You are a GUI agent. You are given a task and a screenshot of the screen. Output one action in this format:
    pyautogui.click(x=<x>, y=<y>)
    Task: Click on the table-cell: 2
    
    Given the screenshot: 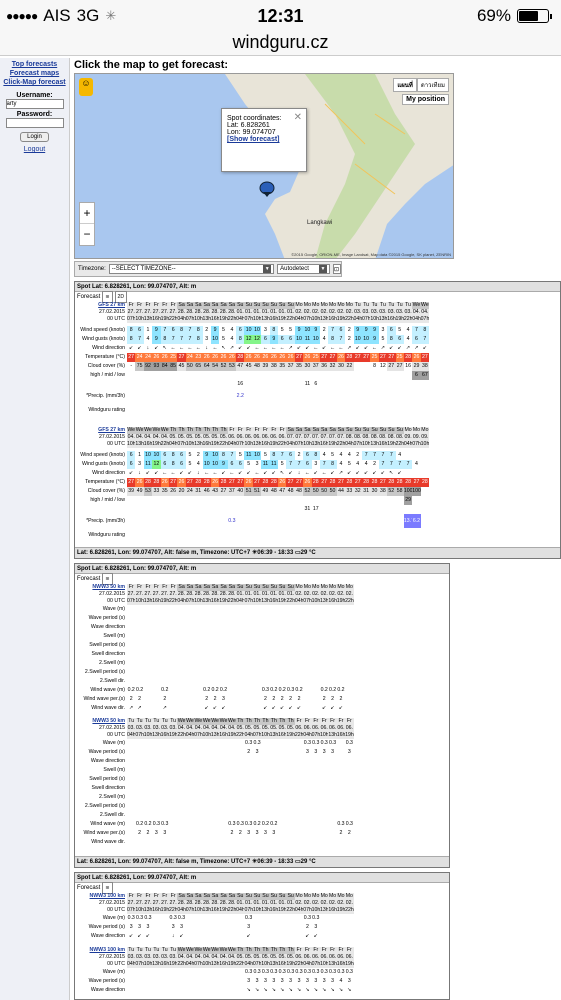 What is the action you would take?
    pyautogui.click(x=282, y=699)
    